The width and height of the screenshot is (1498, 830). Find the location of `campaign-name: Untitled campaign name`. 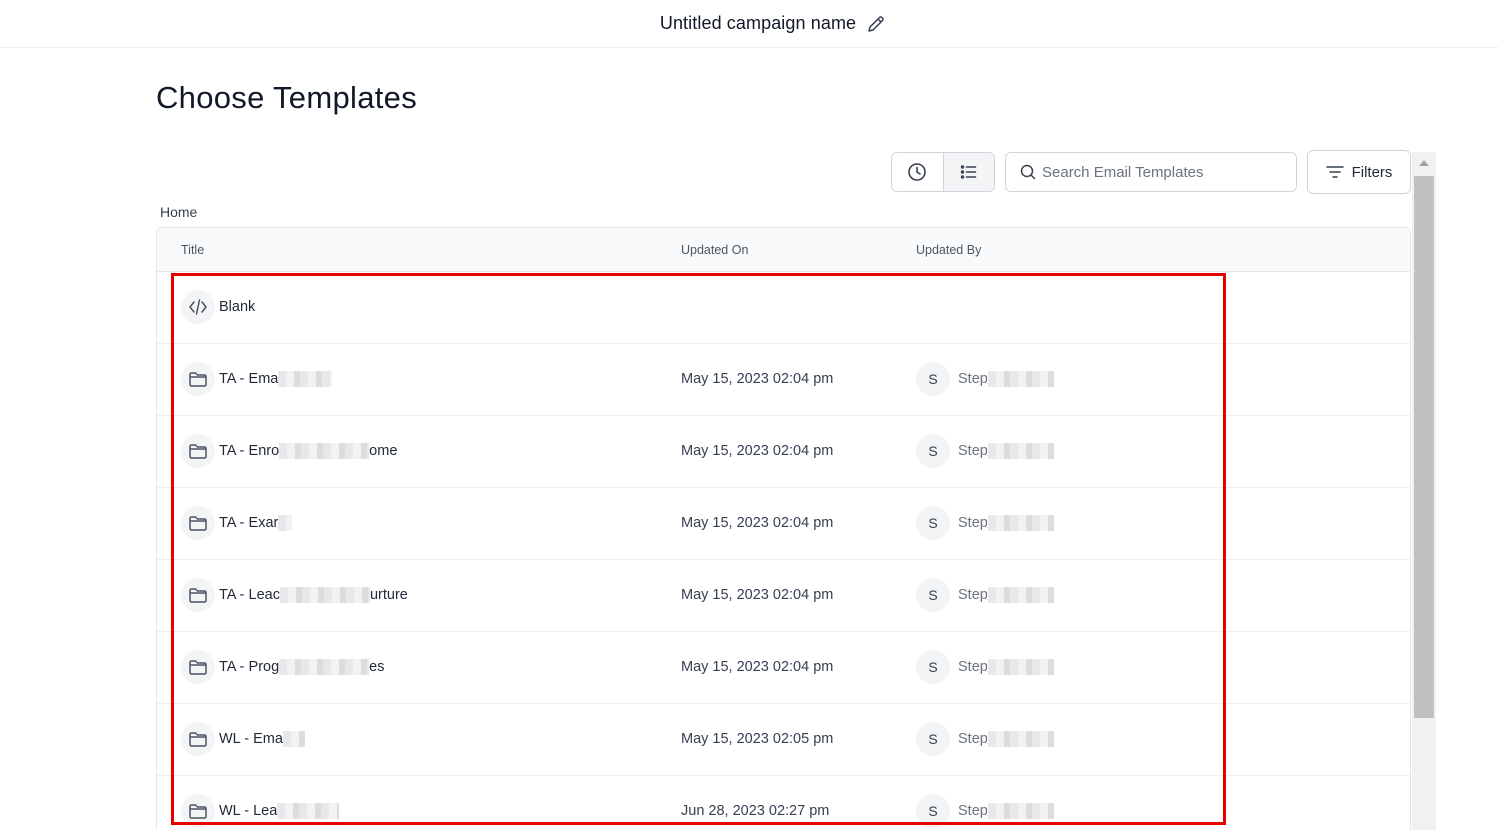

campaign-name: Untitled campaign name is located at coordinates (758, 23).